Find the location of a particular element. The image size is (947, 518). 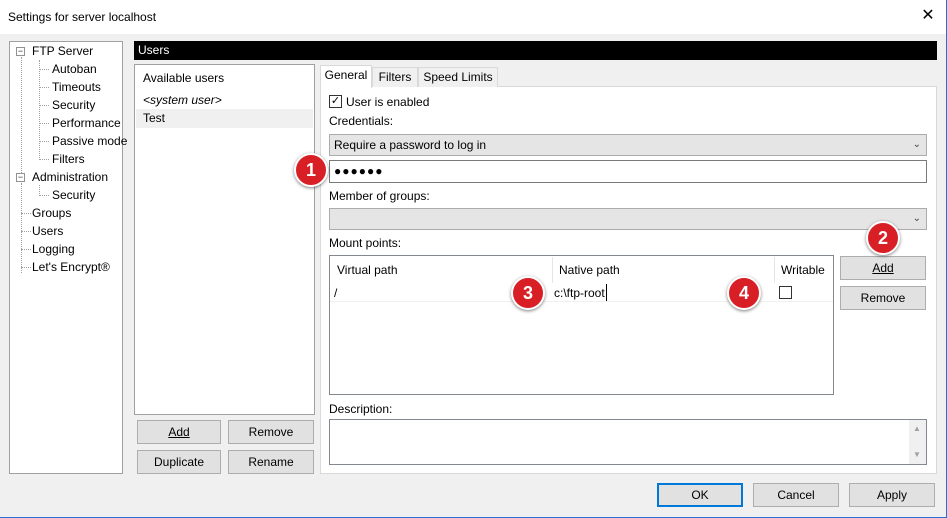

scroll-up-icon: ▲ is located at coordinates (917, 428).